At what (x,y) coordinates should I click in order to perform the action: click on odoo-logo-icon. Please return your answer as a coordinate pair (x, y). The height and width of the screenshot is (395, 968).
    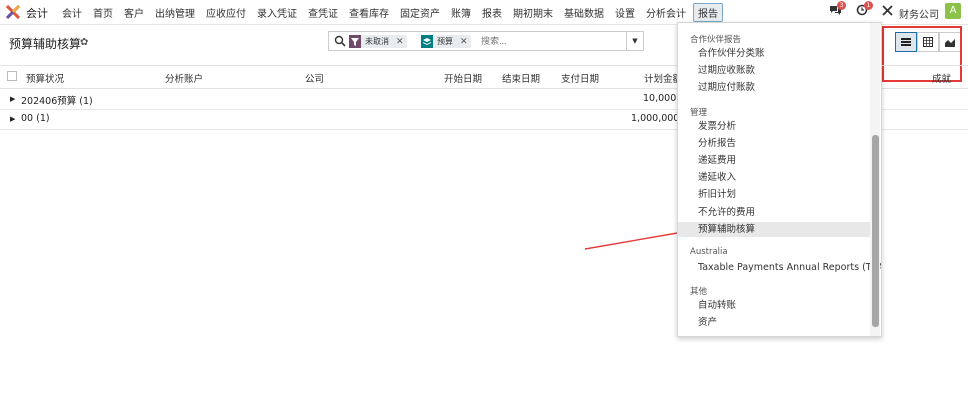
    Looking at the image, I should click on (13, 12).